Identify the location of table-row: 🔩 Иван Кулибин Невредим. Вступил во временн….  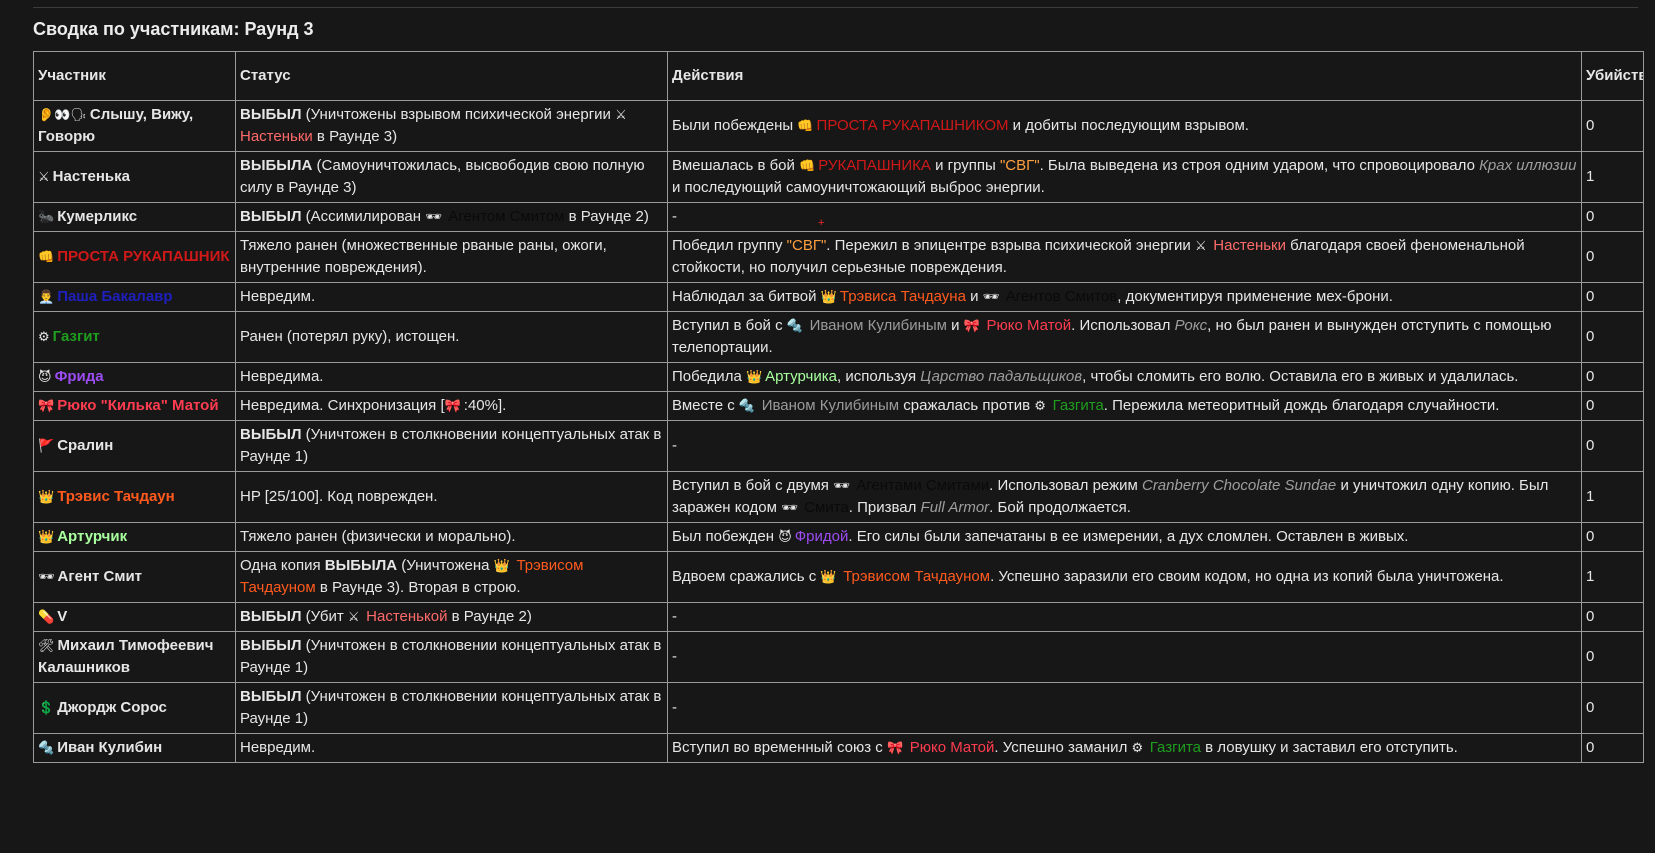
(838, 748).